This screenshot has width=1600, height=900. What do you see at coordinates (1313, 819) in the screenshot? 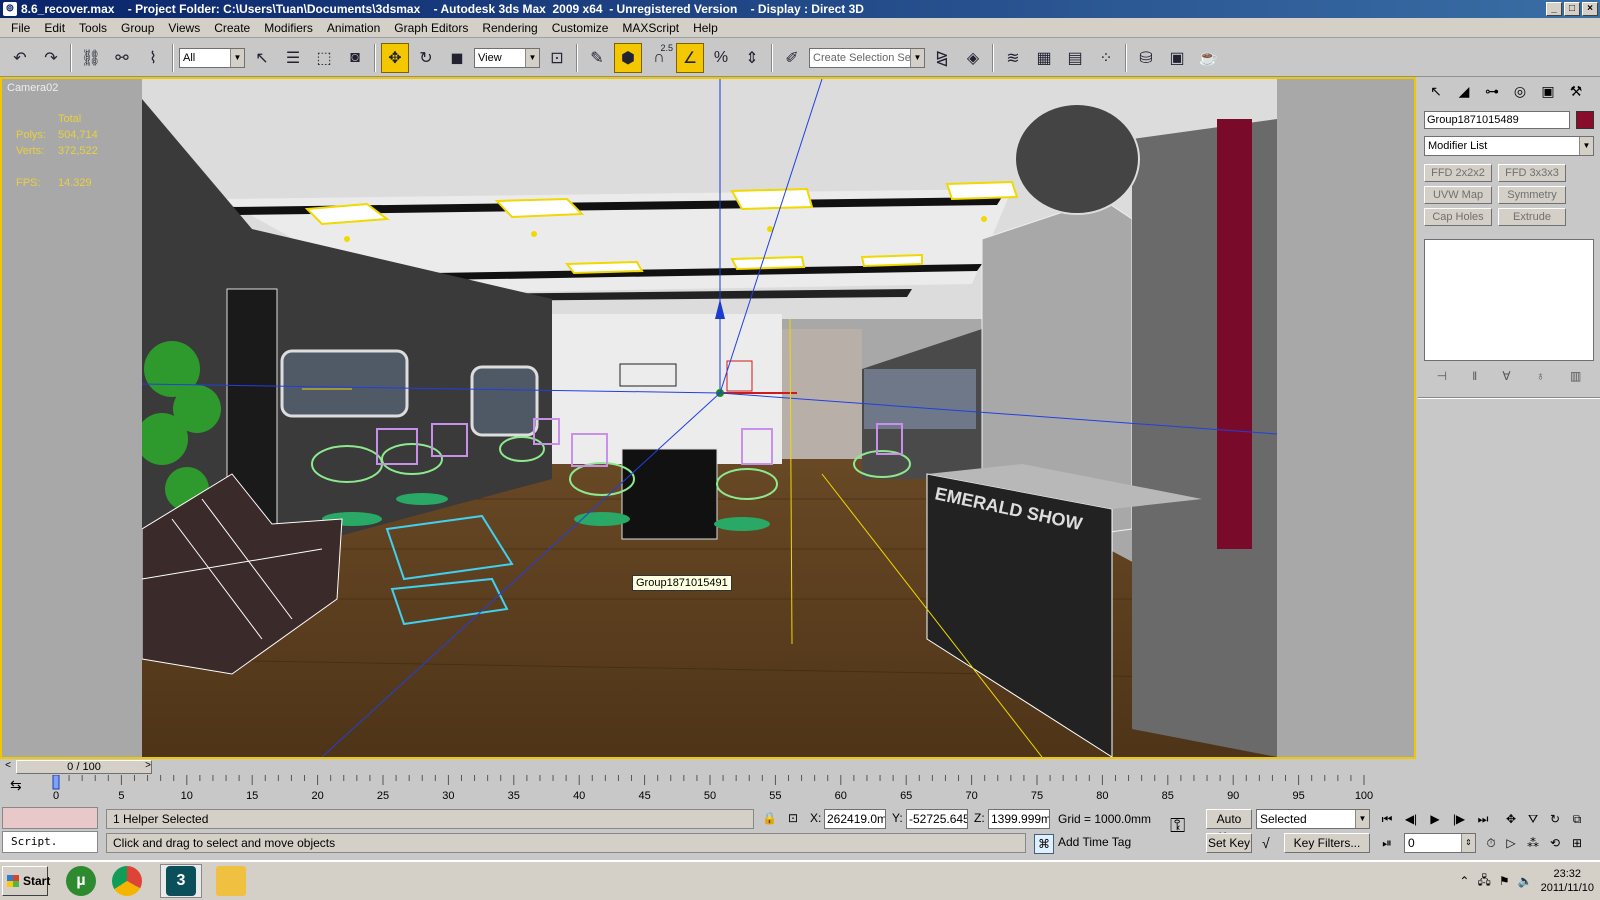
I see `key-mode-dropdown: Selected ▼` at bounding box center [1313, 819].